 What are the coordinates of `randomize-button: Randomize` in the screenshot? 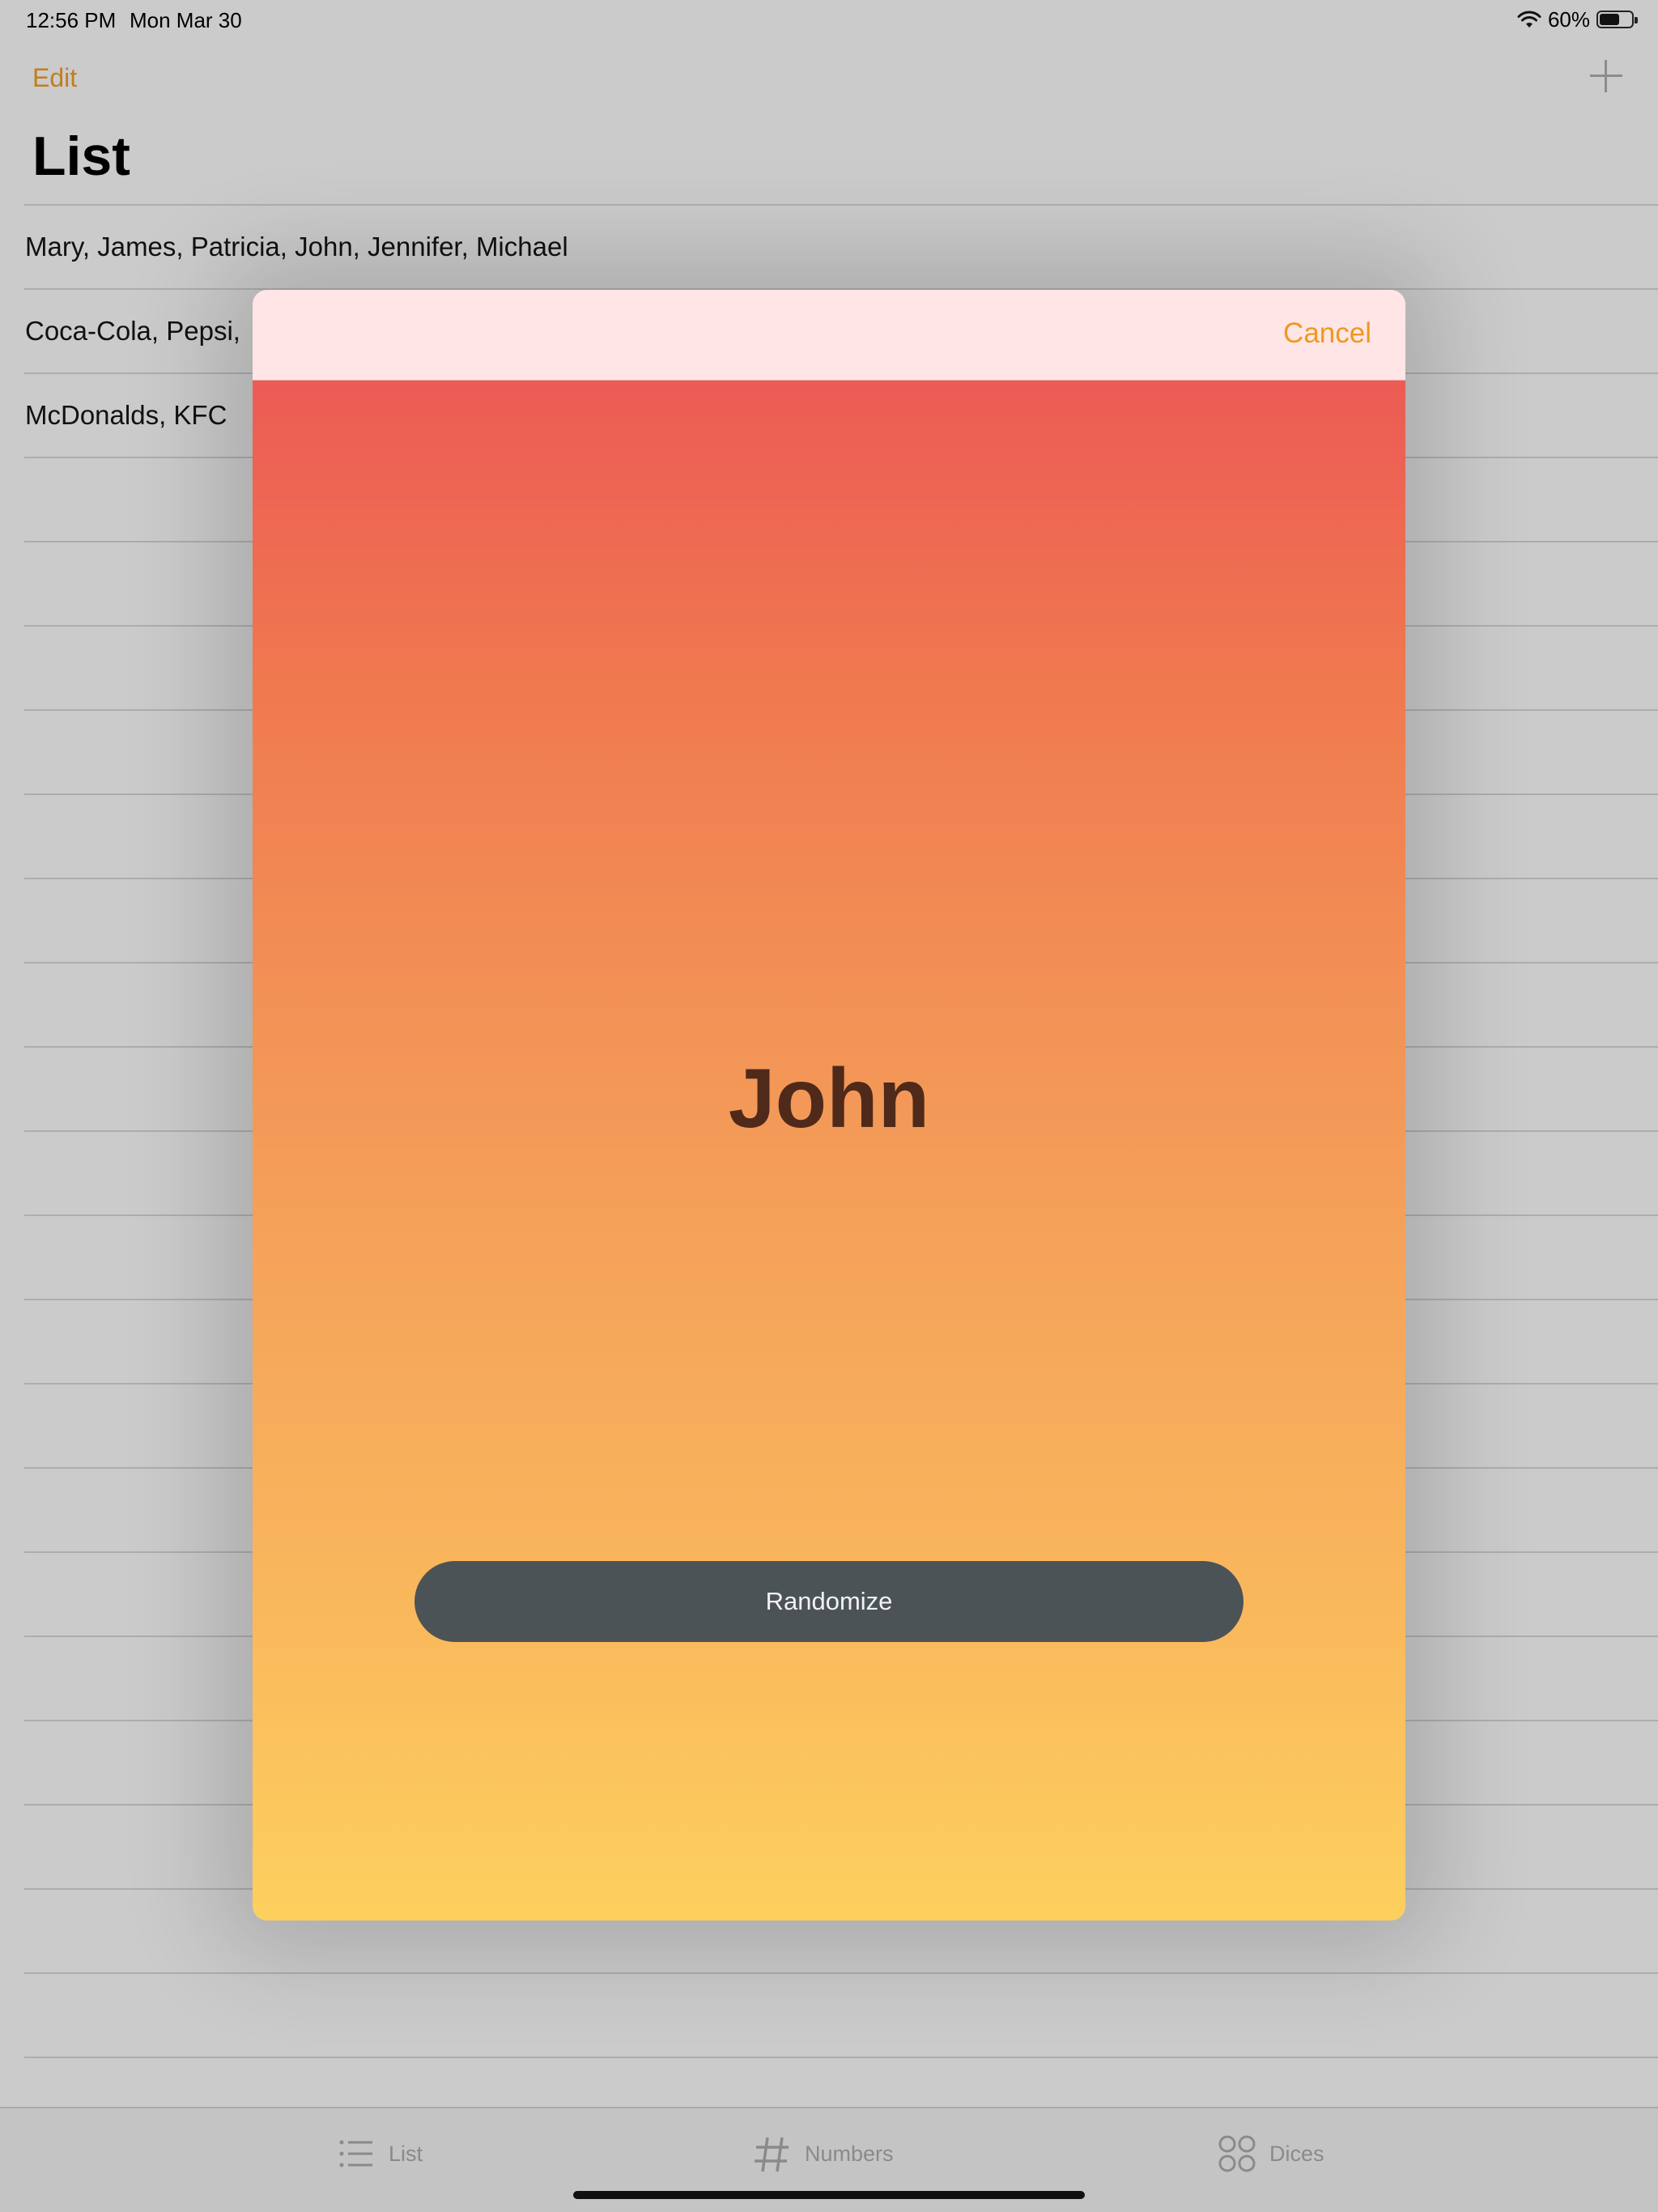 It's located at (829, 1602).